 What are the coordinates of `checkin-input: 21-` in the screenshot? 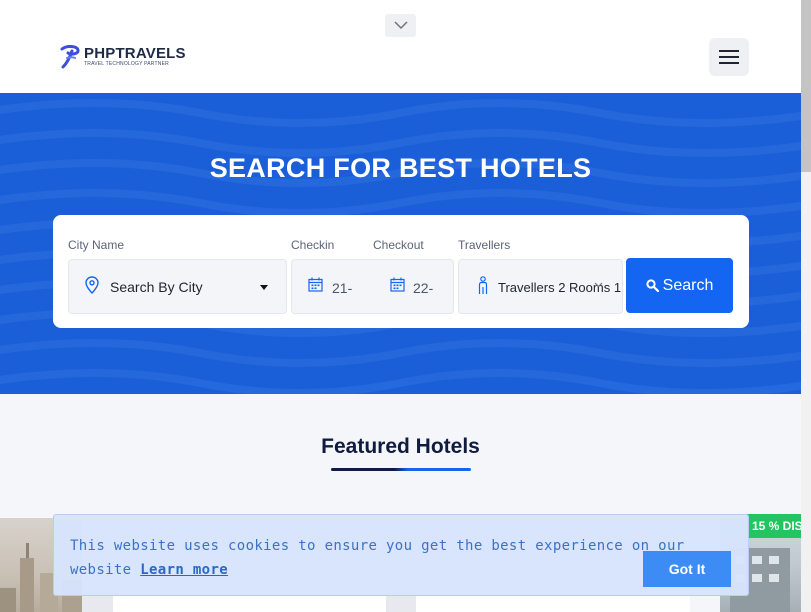 It's located at (332, 286).